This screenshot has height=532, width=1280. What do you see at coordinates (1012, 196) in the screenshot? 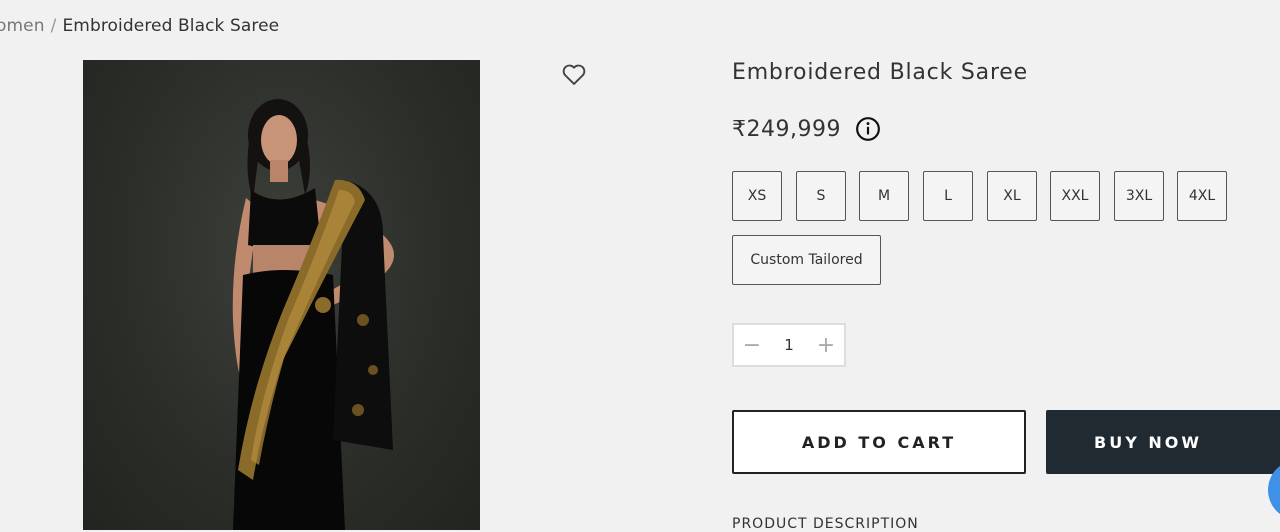
I see `size-option-xl: XL` at bounding box center [1012, 196].